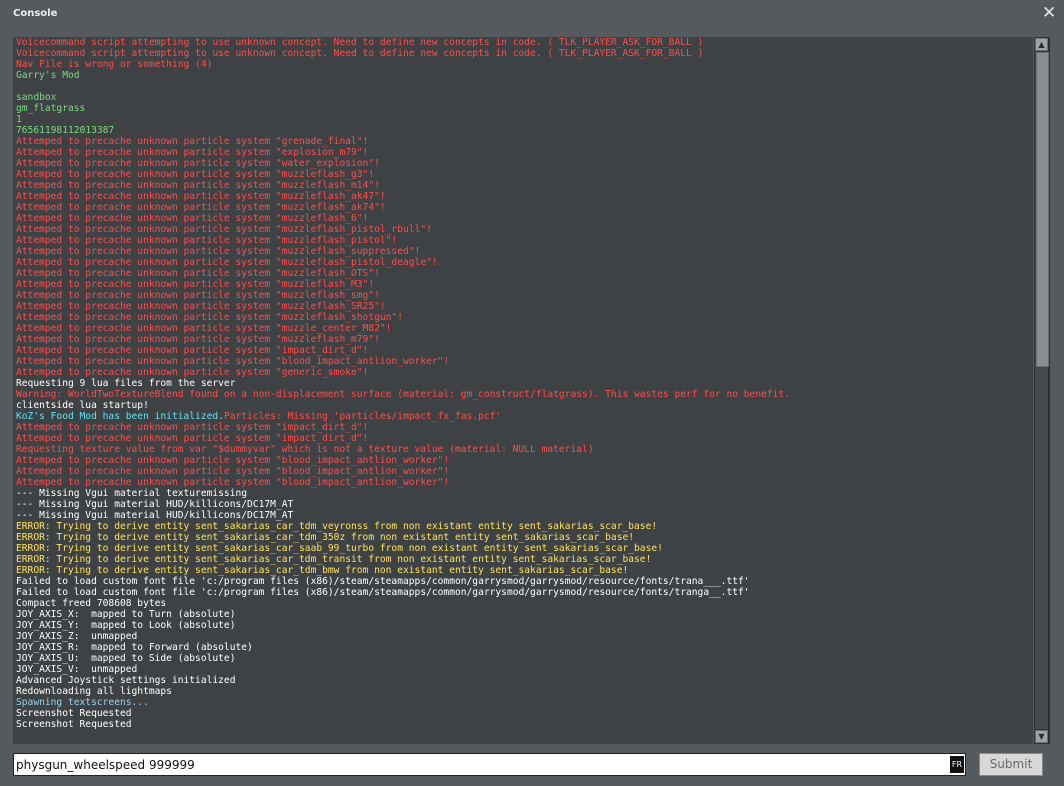  What do you see at coordinates (481, 764) in the screenshot?
I see `command-input` at bounding box center [481, 764].